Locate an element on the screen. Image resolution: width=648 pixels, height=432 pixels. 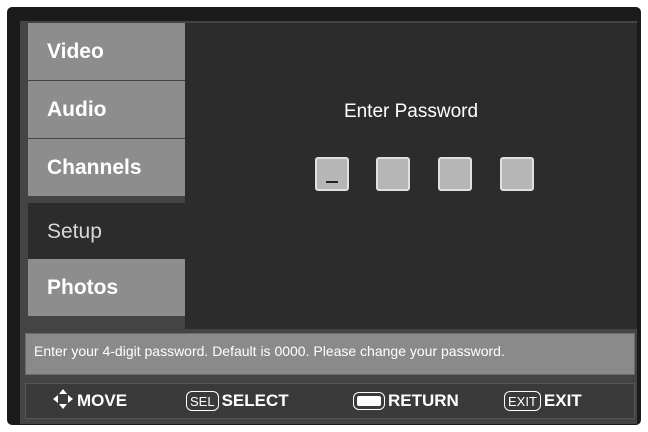
sidebar-item-label: Audio is located at coordinates (77, 109).